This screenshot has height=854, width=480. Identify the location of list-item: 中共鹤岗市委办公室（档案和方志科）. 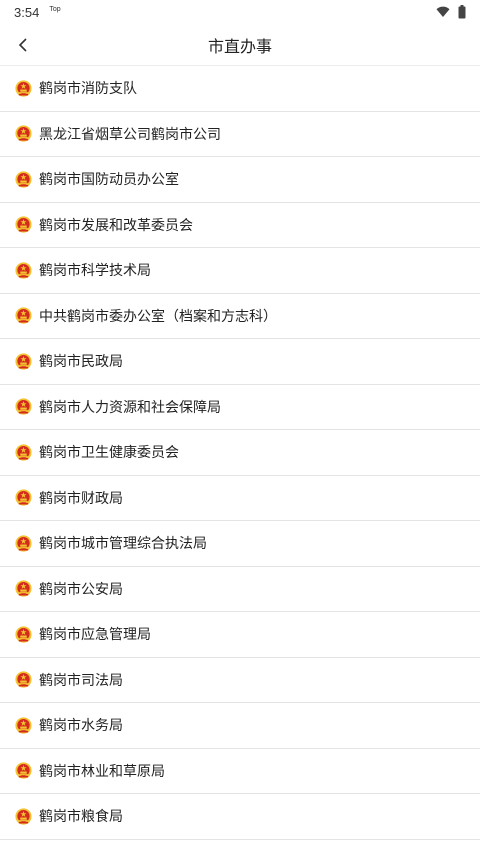
(240, 316).